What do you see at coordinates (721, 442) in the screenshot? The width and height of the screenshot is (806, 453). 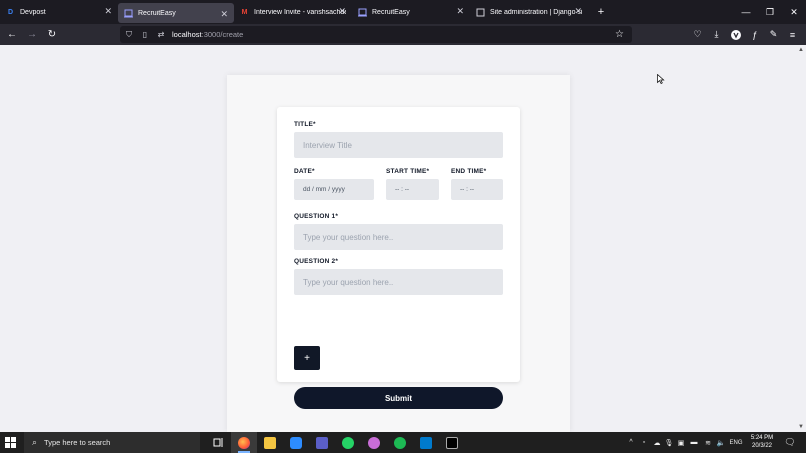 I see `volume-icon: 🔈` at bounding box center [721, 442].